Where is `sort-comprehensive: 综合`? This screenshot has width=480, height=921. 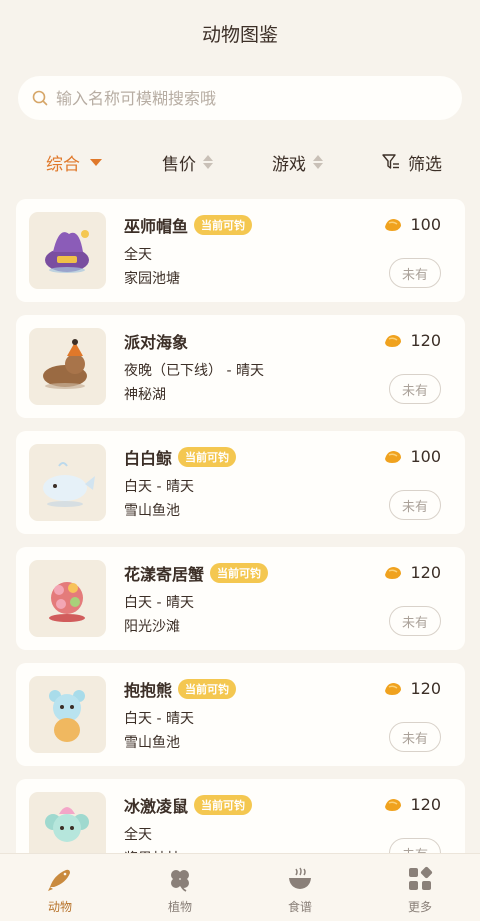
sort-comprehensive: 综合 is located at coordinates (74, 162).